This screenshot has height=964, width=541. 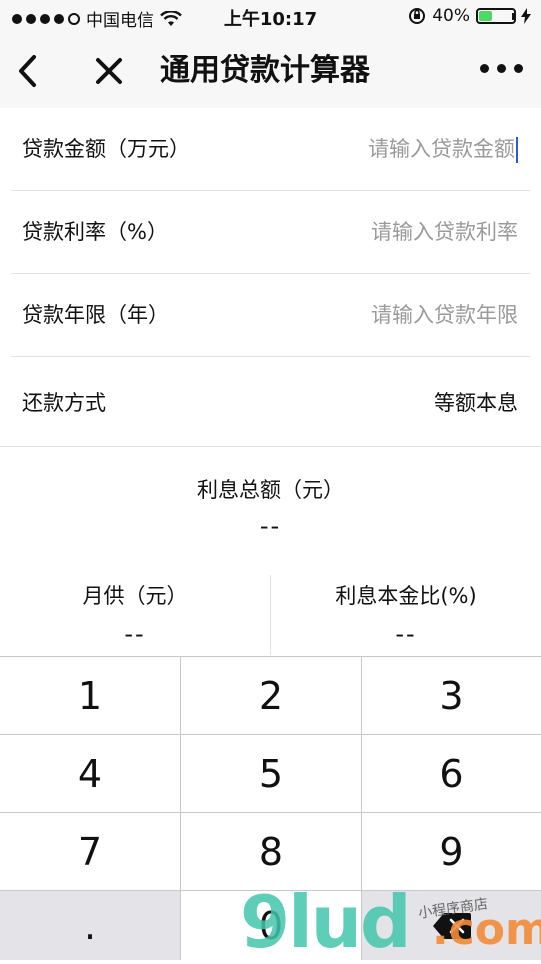 I want to click on text-cursor, so click(x=517, y=150).